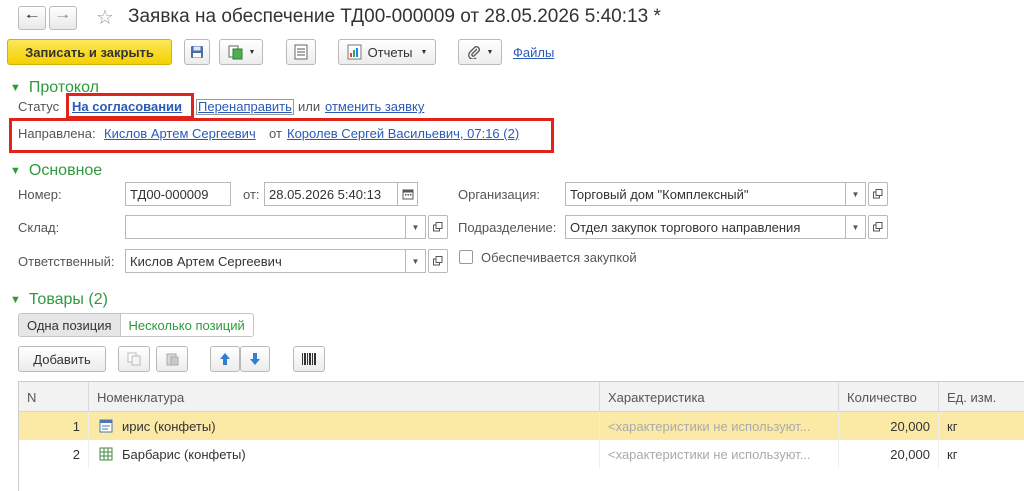 The image size is (1024, 491). Describe the element at coordinates (169, 426) in the screenshot. I see `row-nomenclature-text: ирис (конфеты)` at that location.